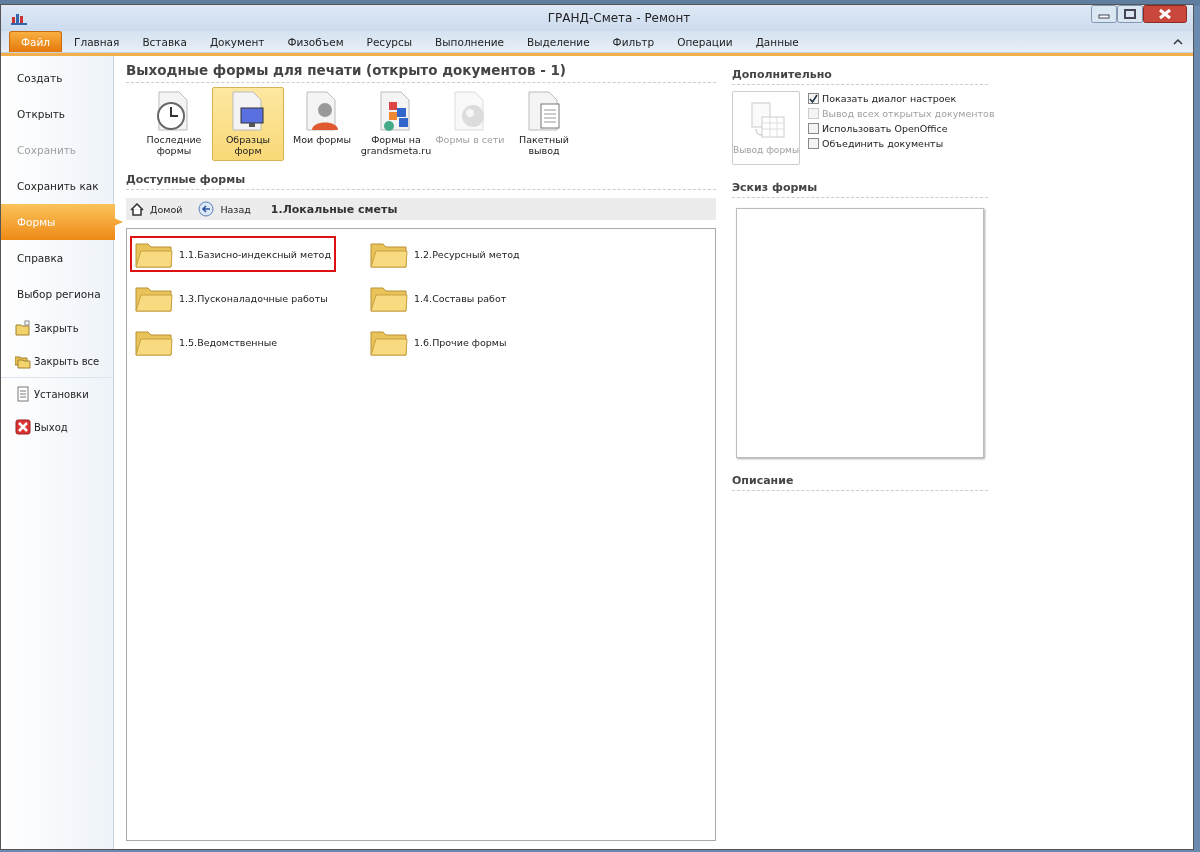 This screenshot has width=1200, height=852. What do you see at coordinates (470, 42) in the screenshot?
I see `ribbon-tab: Выполнение` at bounding box center [470, 42].